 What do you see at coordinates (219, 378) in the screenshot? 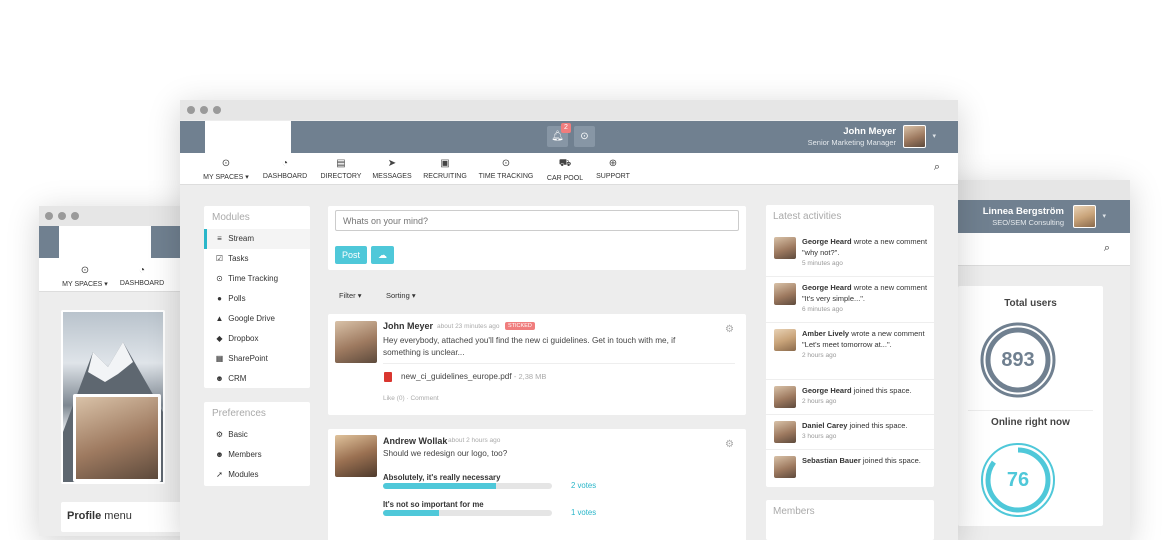
I see `user-icon: ☻` at bounding box center [219, 378].